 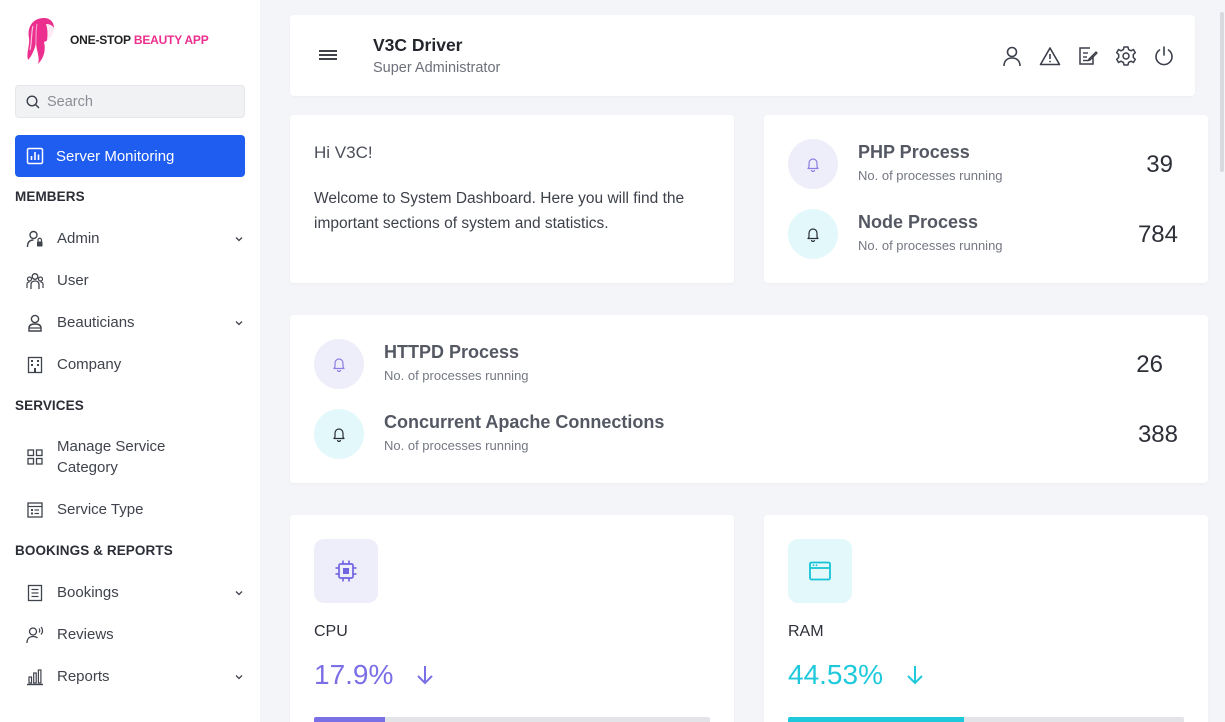 I want to click on edit-icon, so click(x=1088, y=56).